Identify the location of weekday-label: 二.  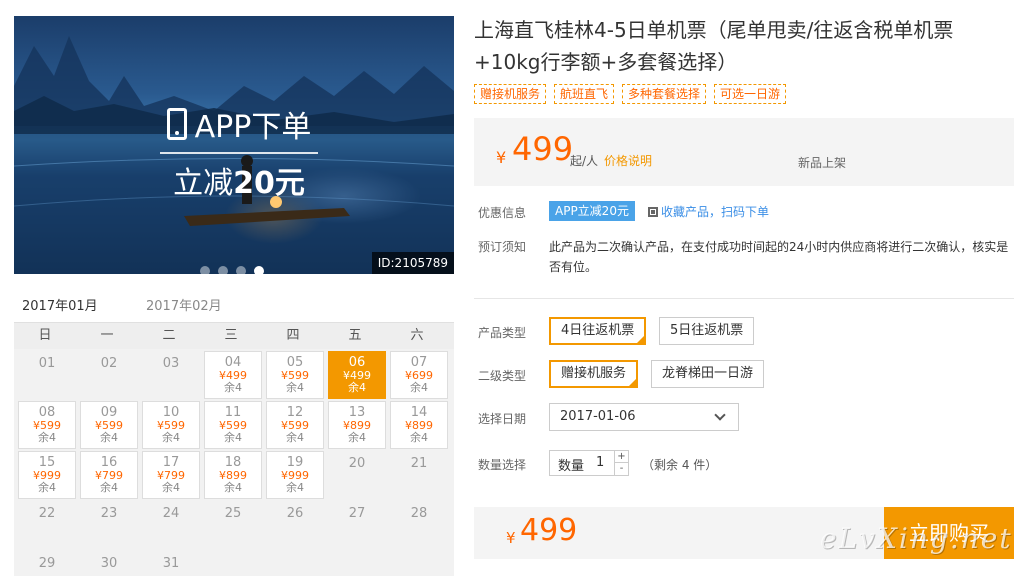
(169, 335).